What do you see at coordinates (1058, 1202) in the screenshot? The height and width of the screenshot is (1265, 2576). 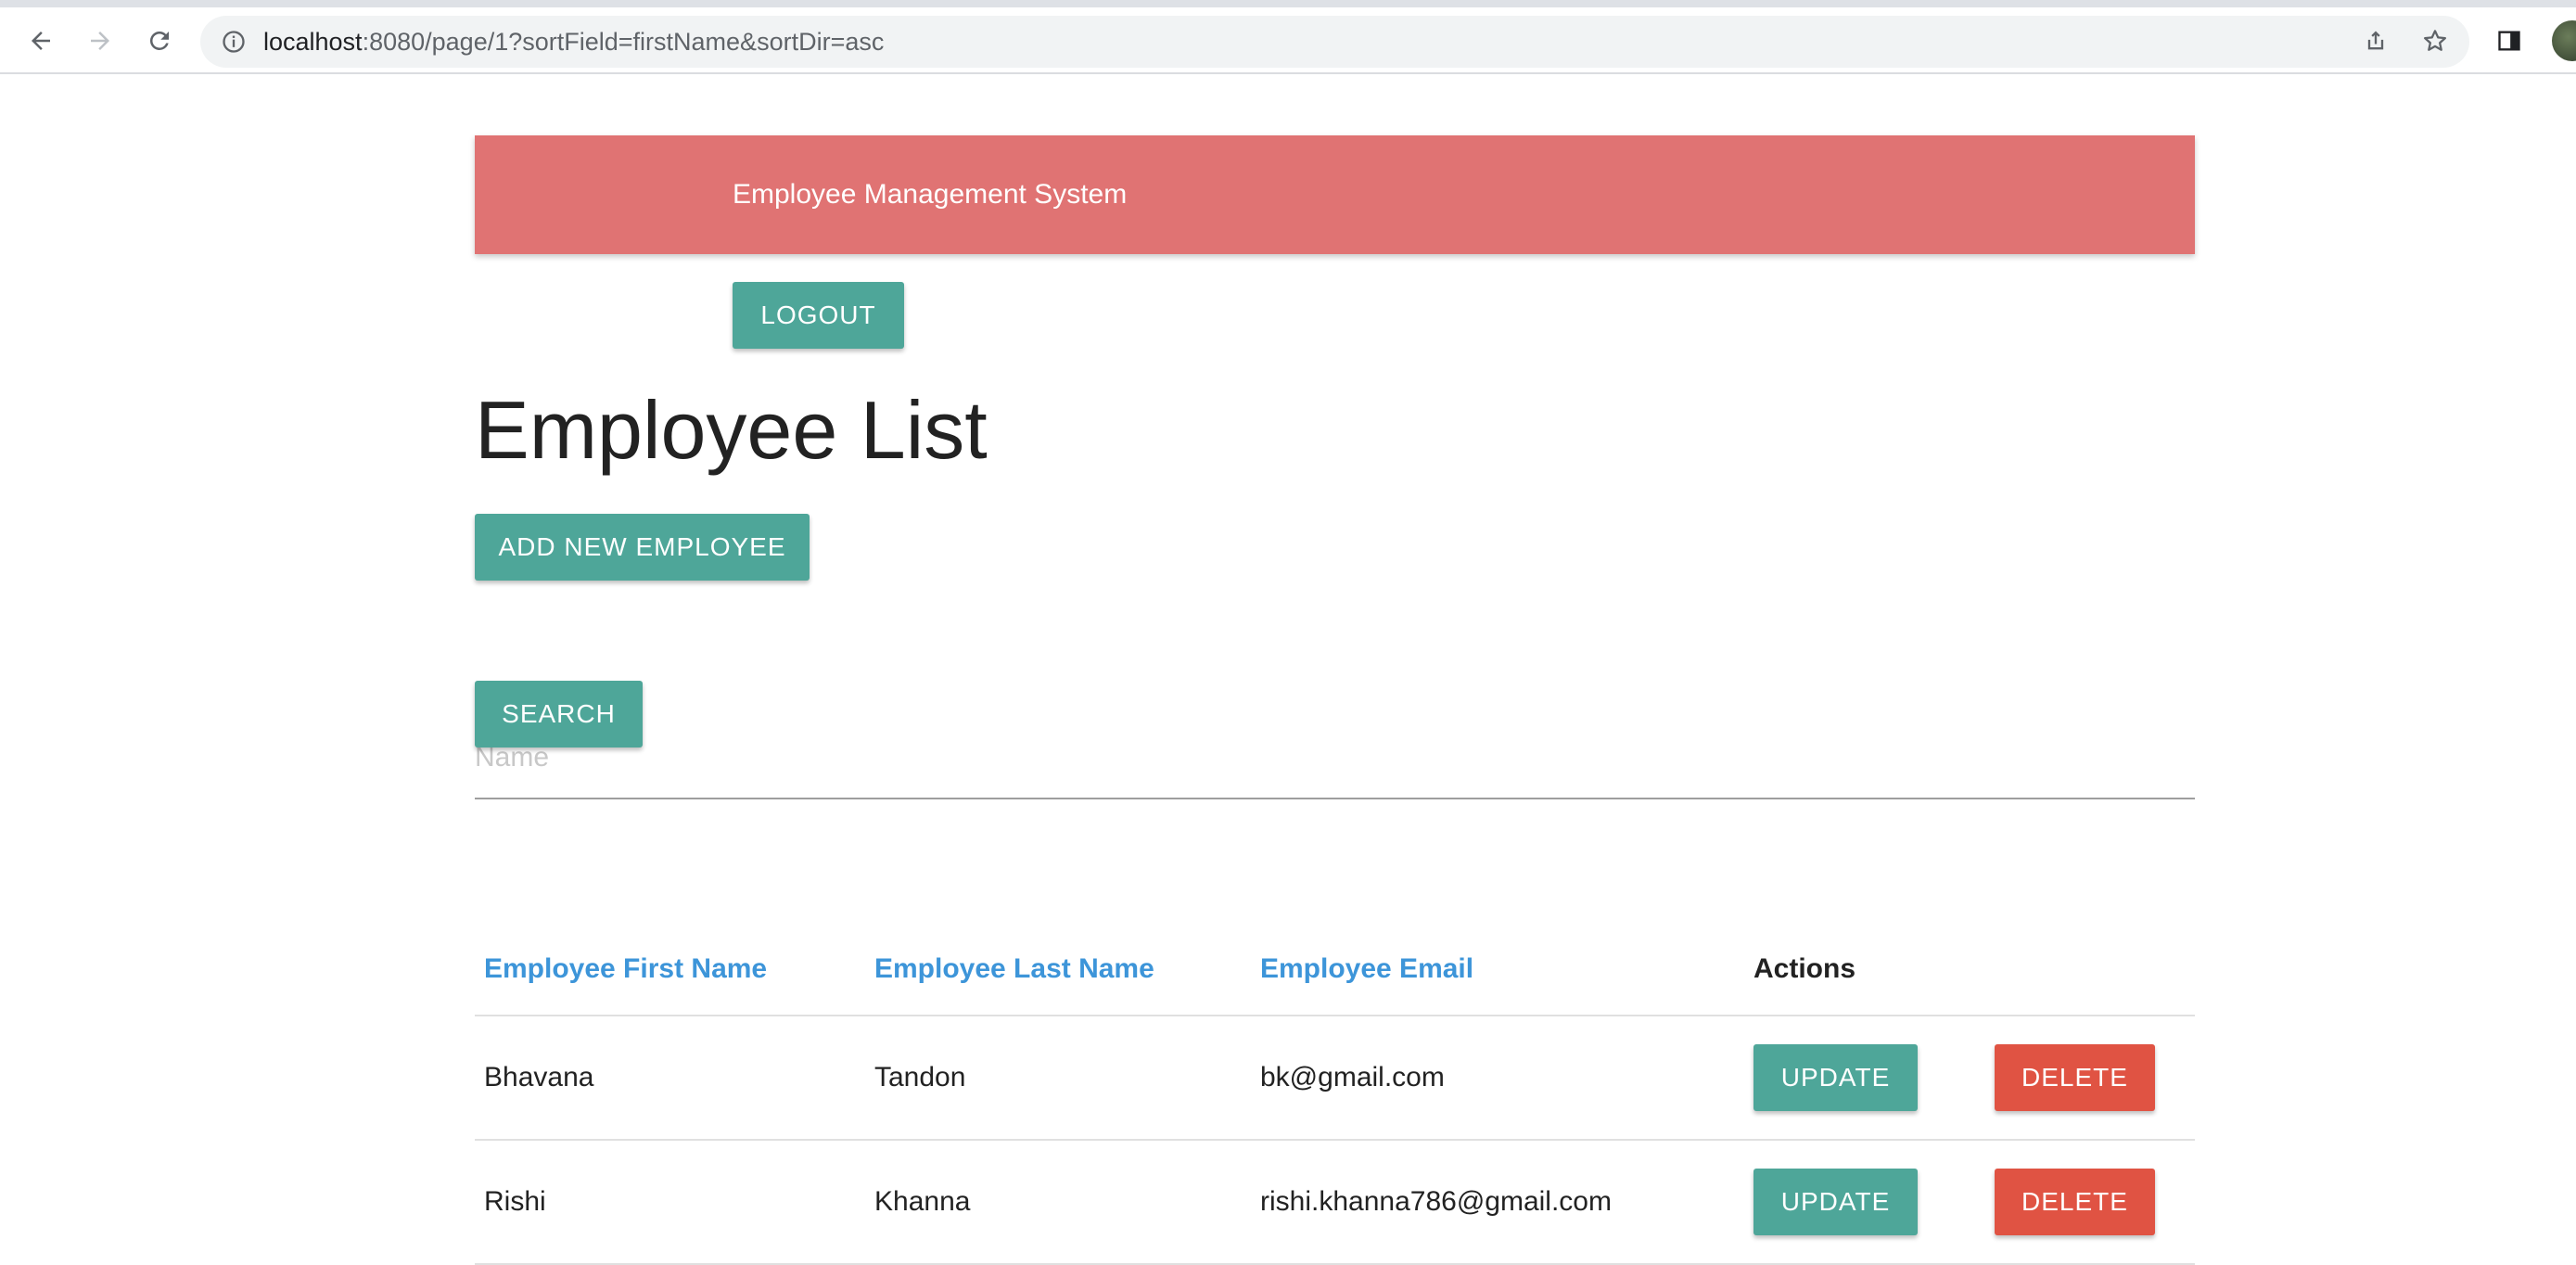 I see `cell-last-name: Khanna` at bounding box center [1058, 1202].